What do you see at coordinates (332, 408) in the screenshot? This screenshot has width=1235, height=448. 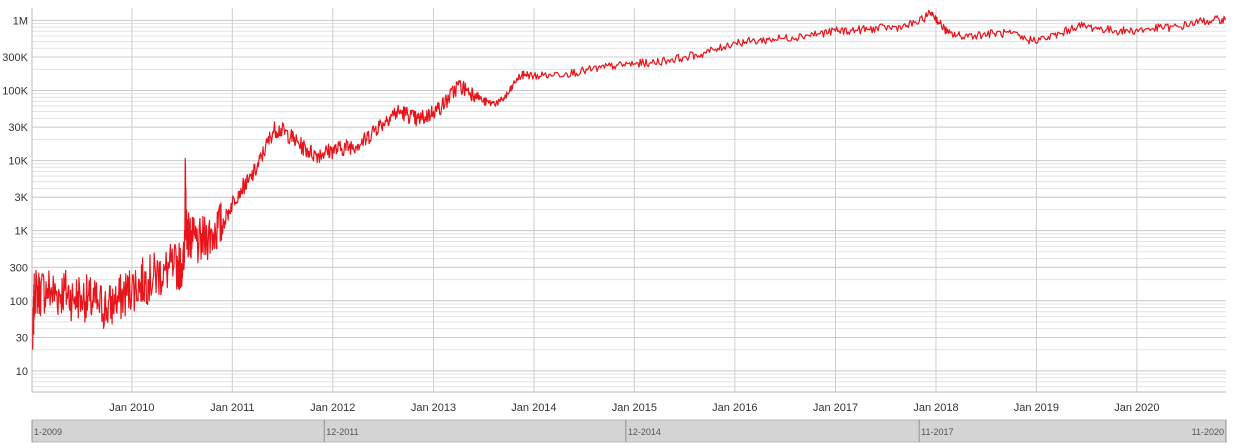 I see `x-tick-label: Jan 2012` at bounding box center [332, 408].